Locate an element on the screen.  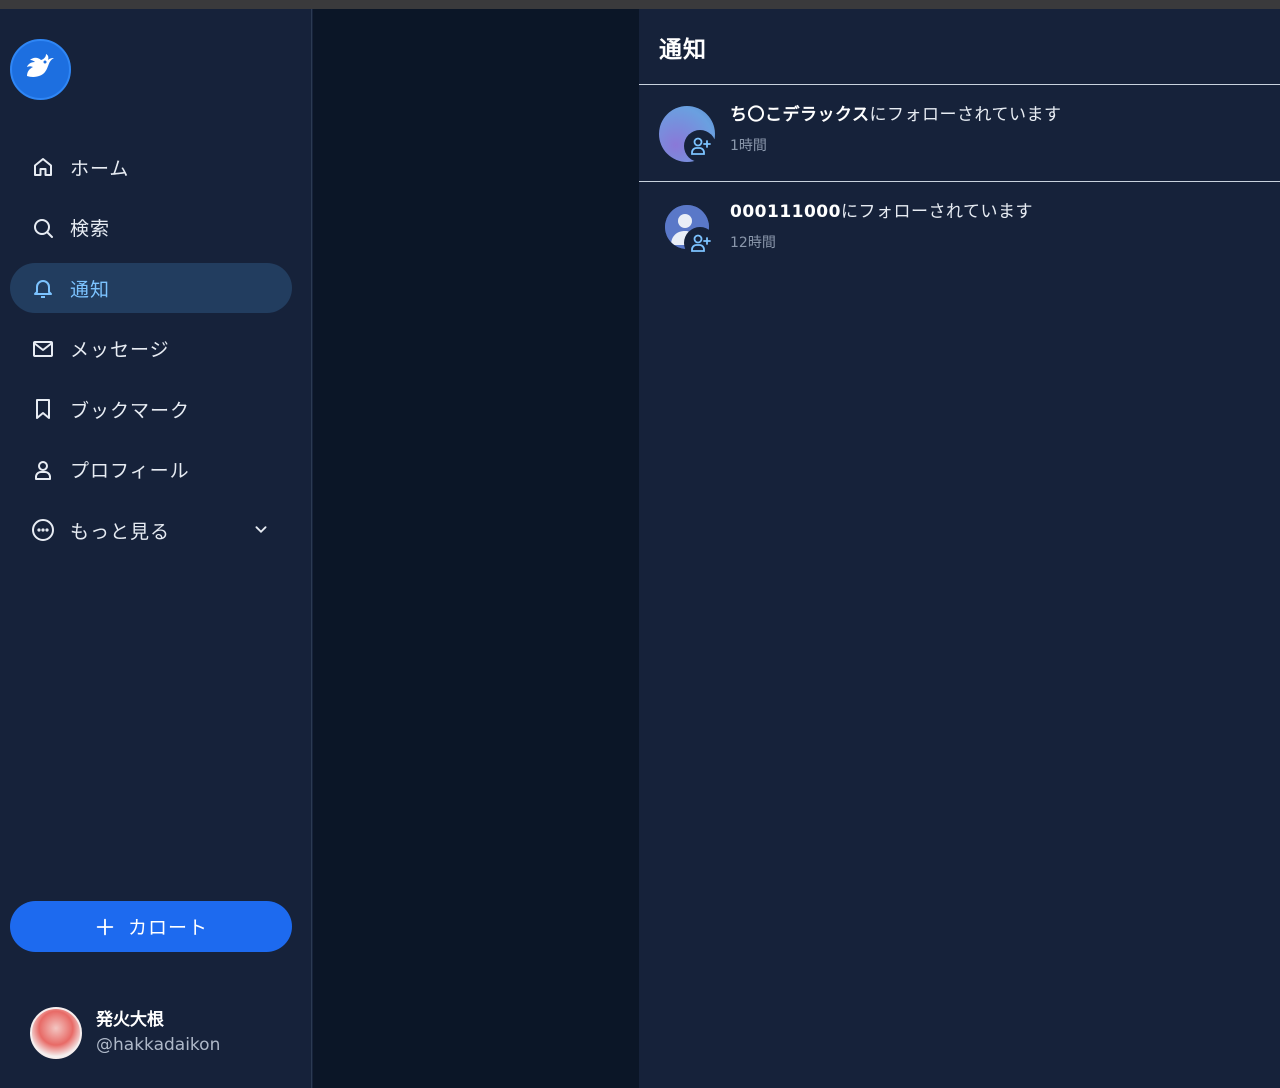
more-circle-icon is located at coordinates (43, 530).